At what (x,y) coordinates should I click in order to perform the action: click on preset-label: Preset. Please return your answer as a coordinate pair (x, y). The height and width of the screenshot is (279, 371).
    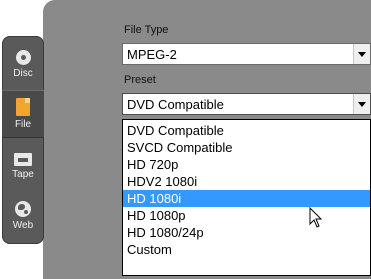
    Looking at the image, I should click on (140, 80).